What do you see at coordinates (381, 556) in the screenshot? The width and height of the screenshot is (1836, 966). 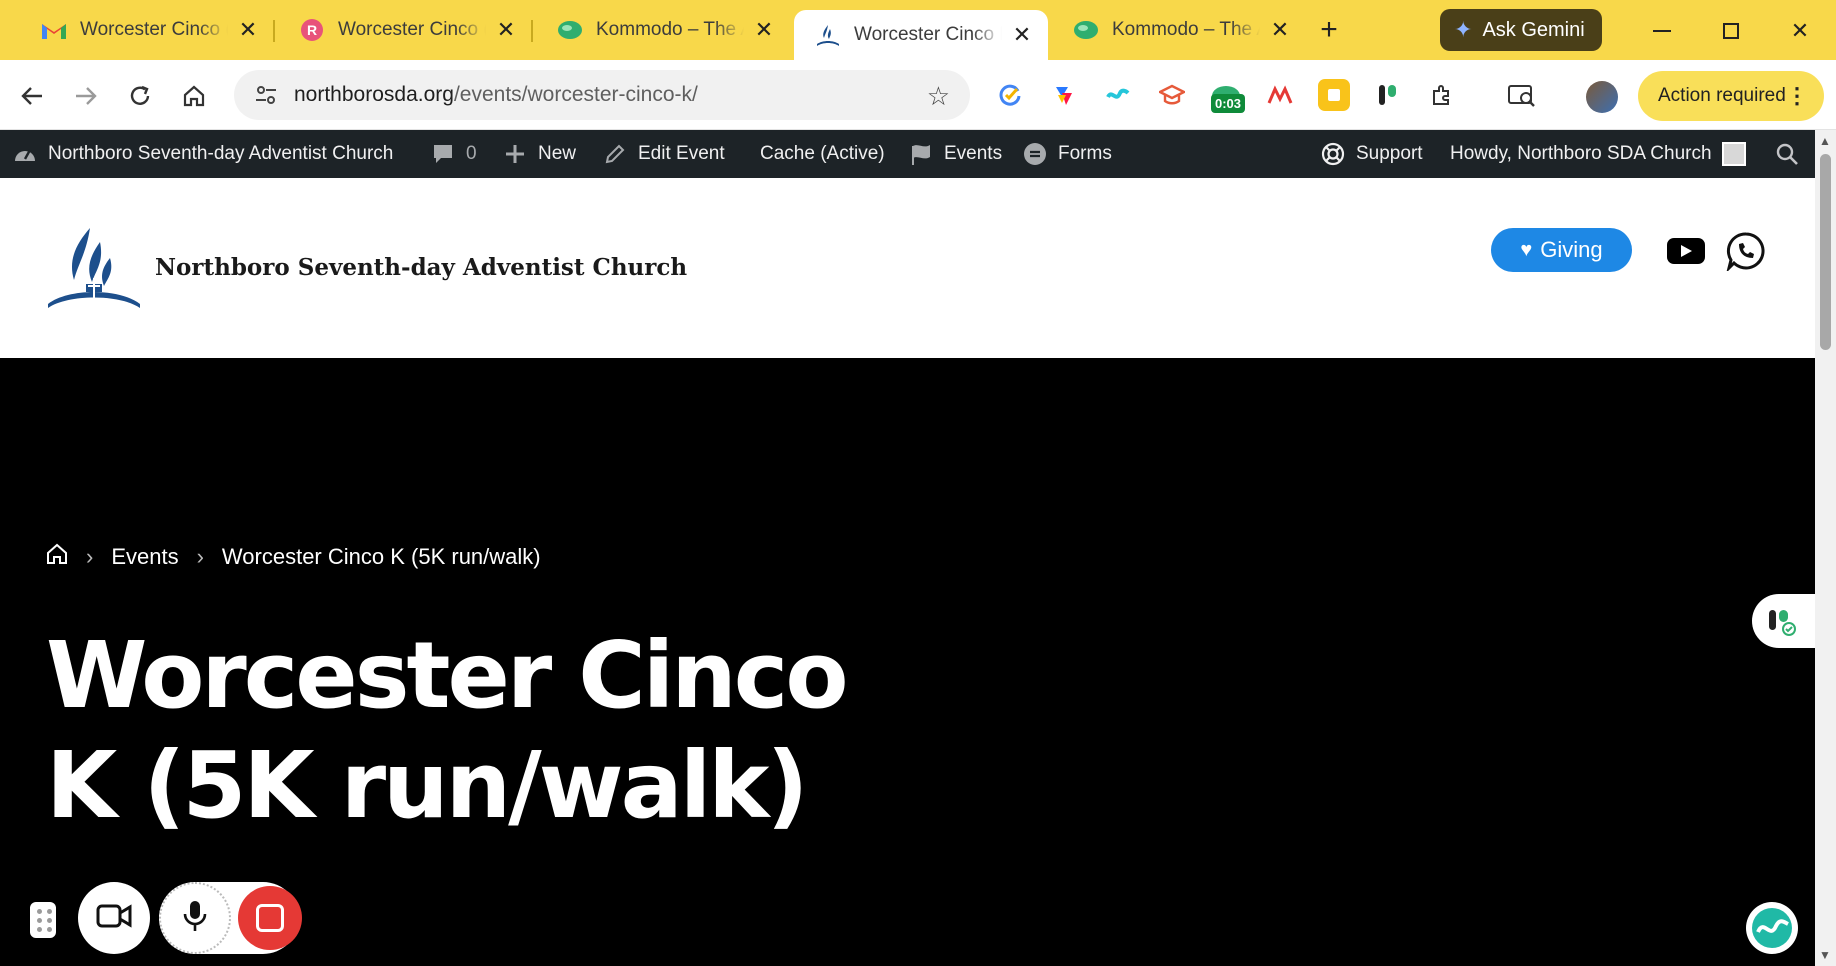 I see `breadcrumb-current: Worcester Cinco K (5K run/walk)` at bounding box center [381, 556].